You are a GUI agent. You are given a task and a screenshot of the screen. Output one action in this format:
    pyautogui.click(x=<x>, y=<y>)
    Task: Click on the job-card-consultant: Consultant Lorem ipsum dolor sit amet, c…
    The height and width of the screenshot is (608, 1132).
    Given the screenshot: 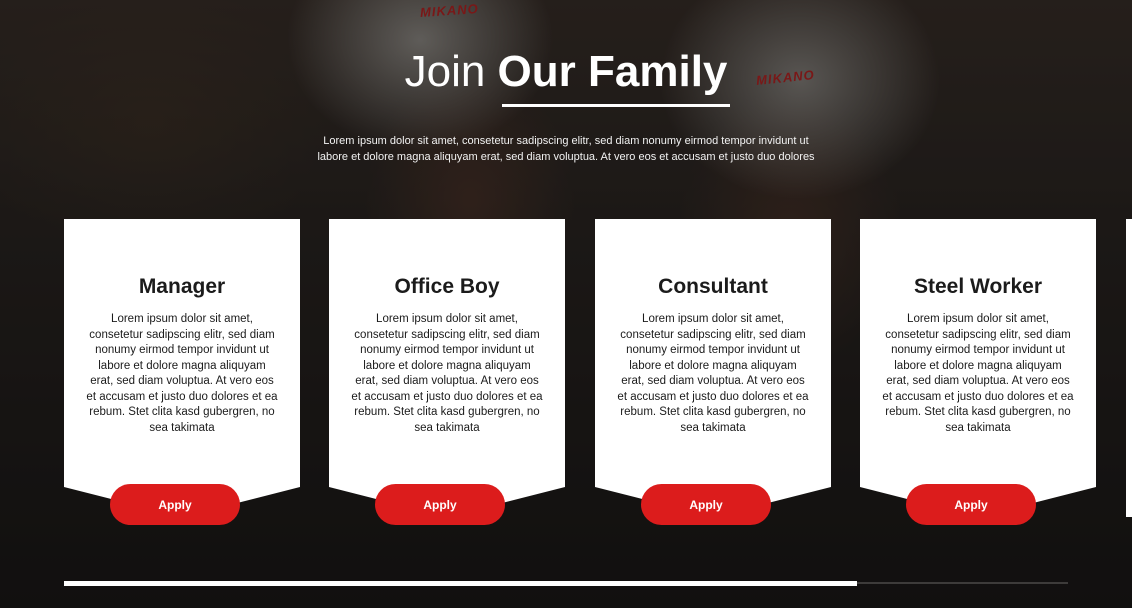 What is the action you would take?
    pyautogui.click(x=713, y=368)
    